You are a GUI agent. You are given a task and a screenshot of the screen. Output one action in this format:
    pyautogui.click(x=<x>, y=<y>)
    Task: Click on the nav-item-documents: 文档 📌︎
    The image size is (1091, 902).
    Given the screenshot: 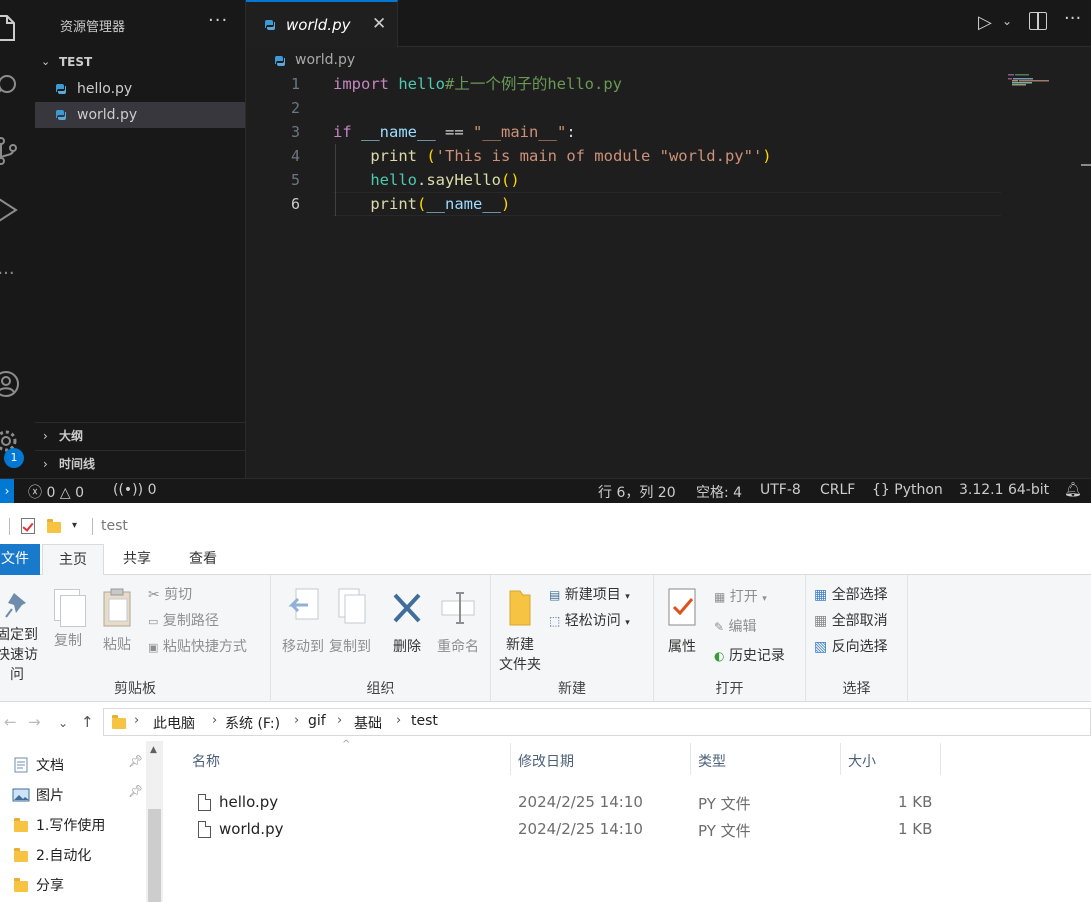 What is the action you would take?
    pyautogui.click(x=73, y=764)
    